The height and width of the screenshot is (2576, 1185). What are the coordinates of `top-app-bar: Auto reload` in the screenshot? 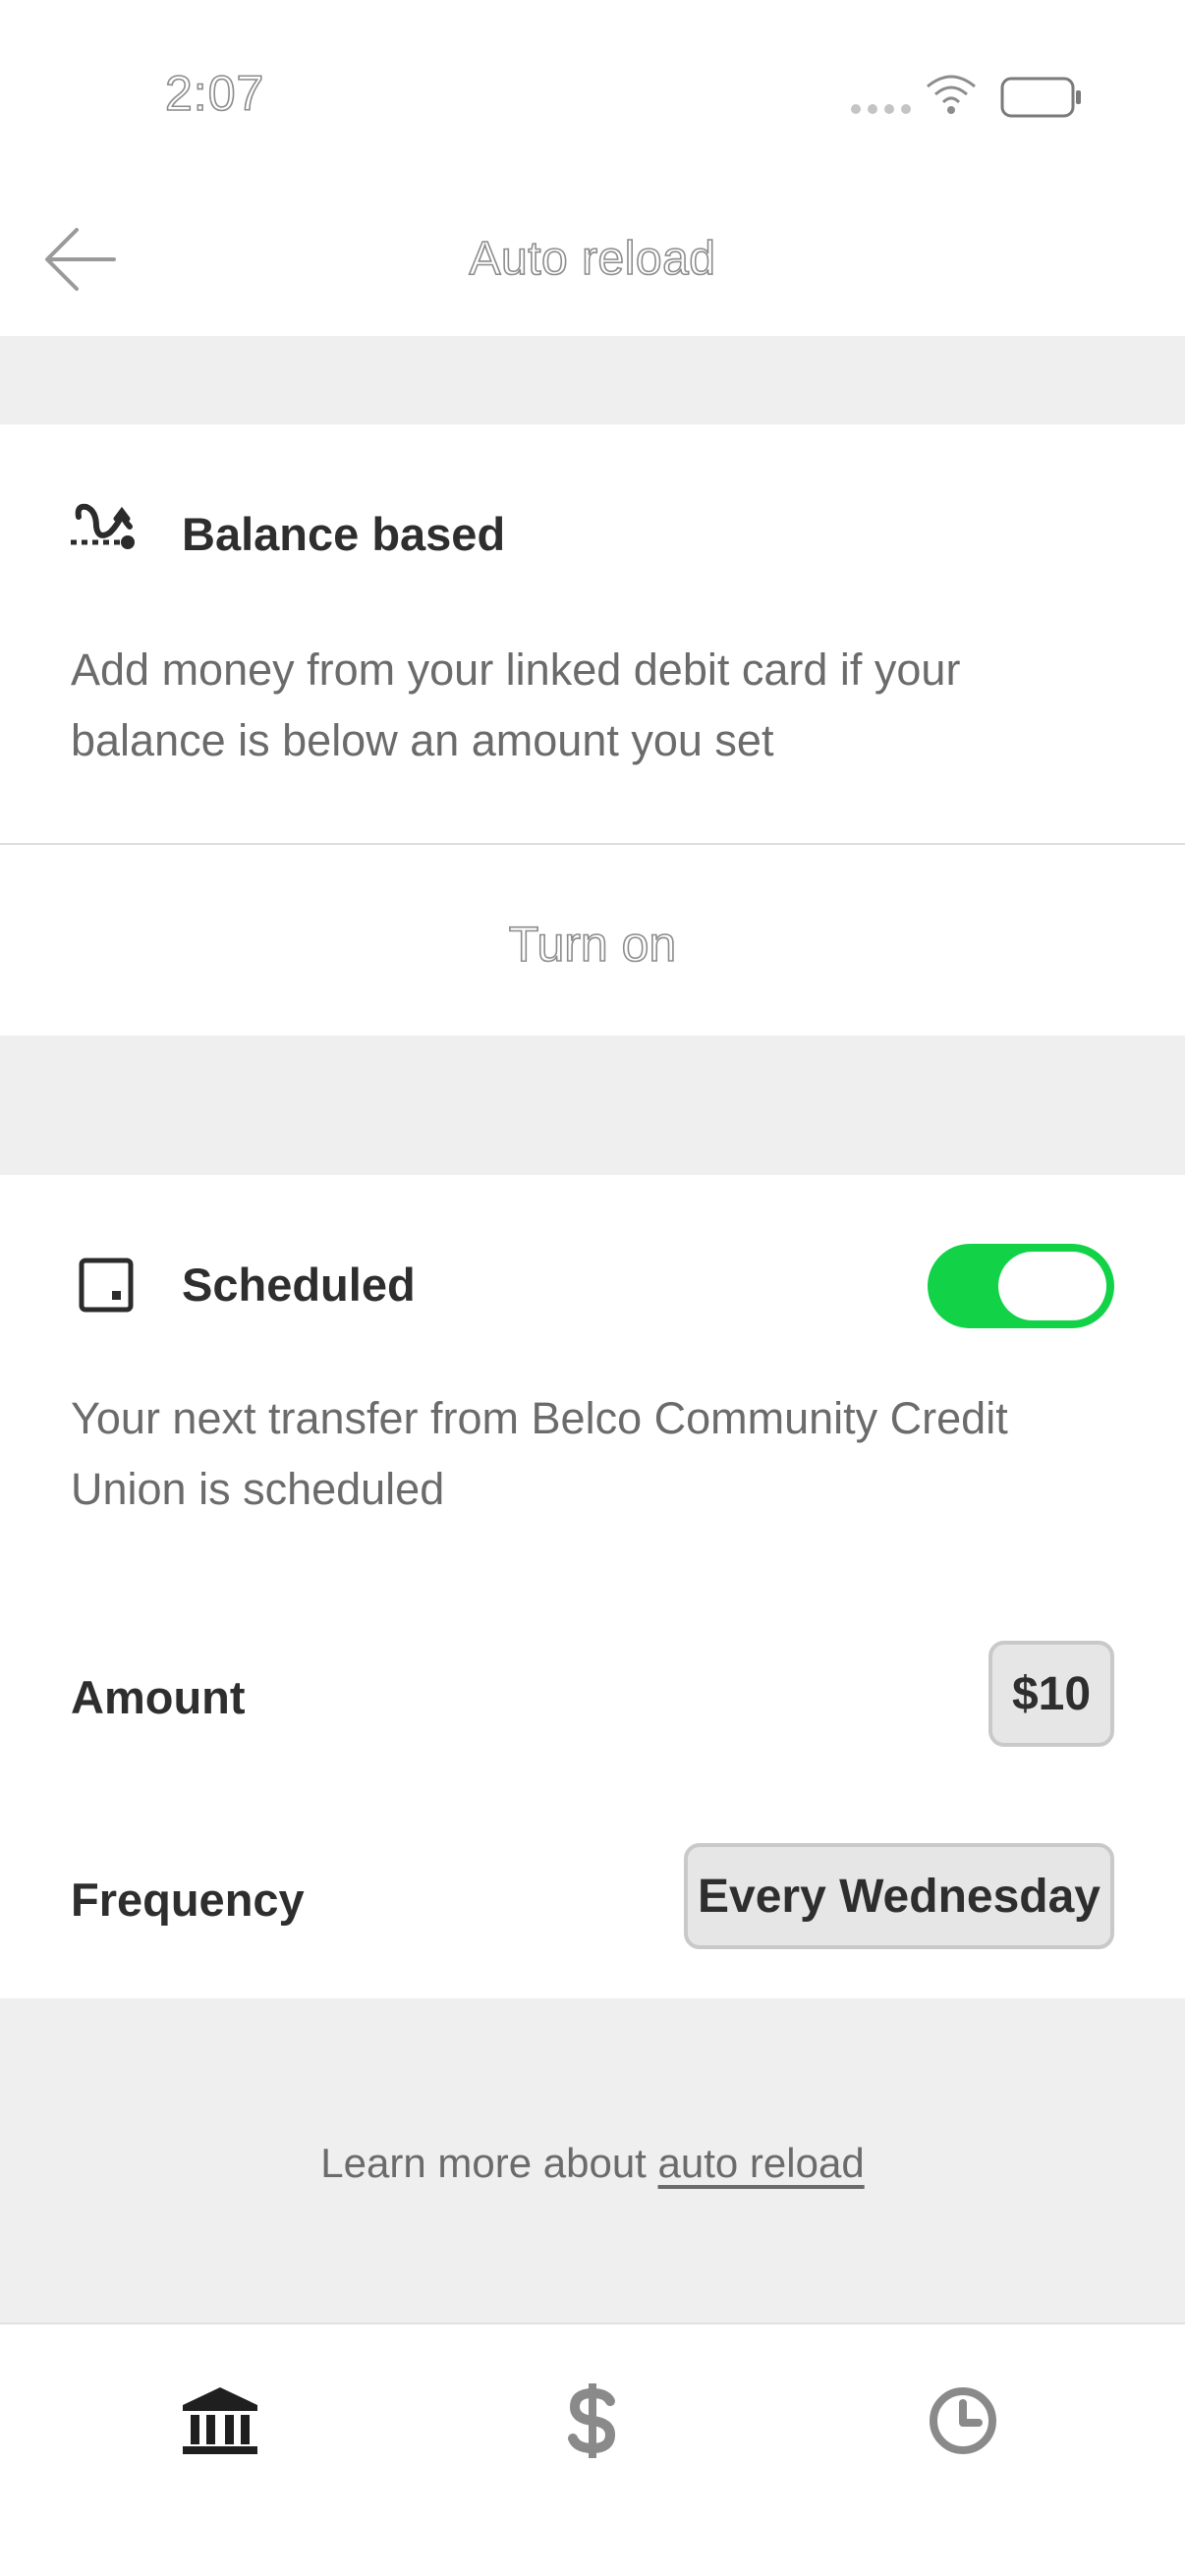 It's located at (592, 266).